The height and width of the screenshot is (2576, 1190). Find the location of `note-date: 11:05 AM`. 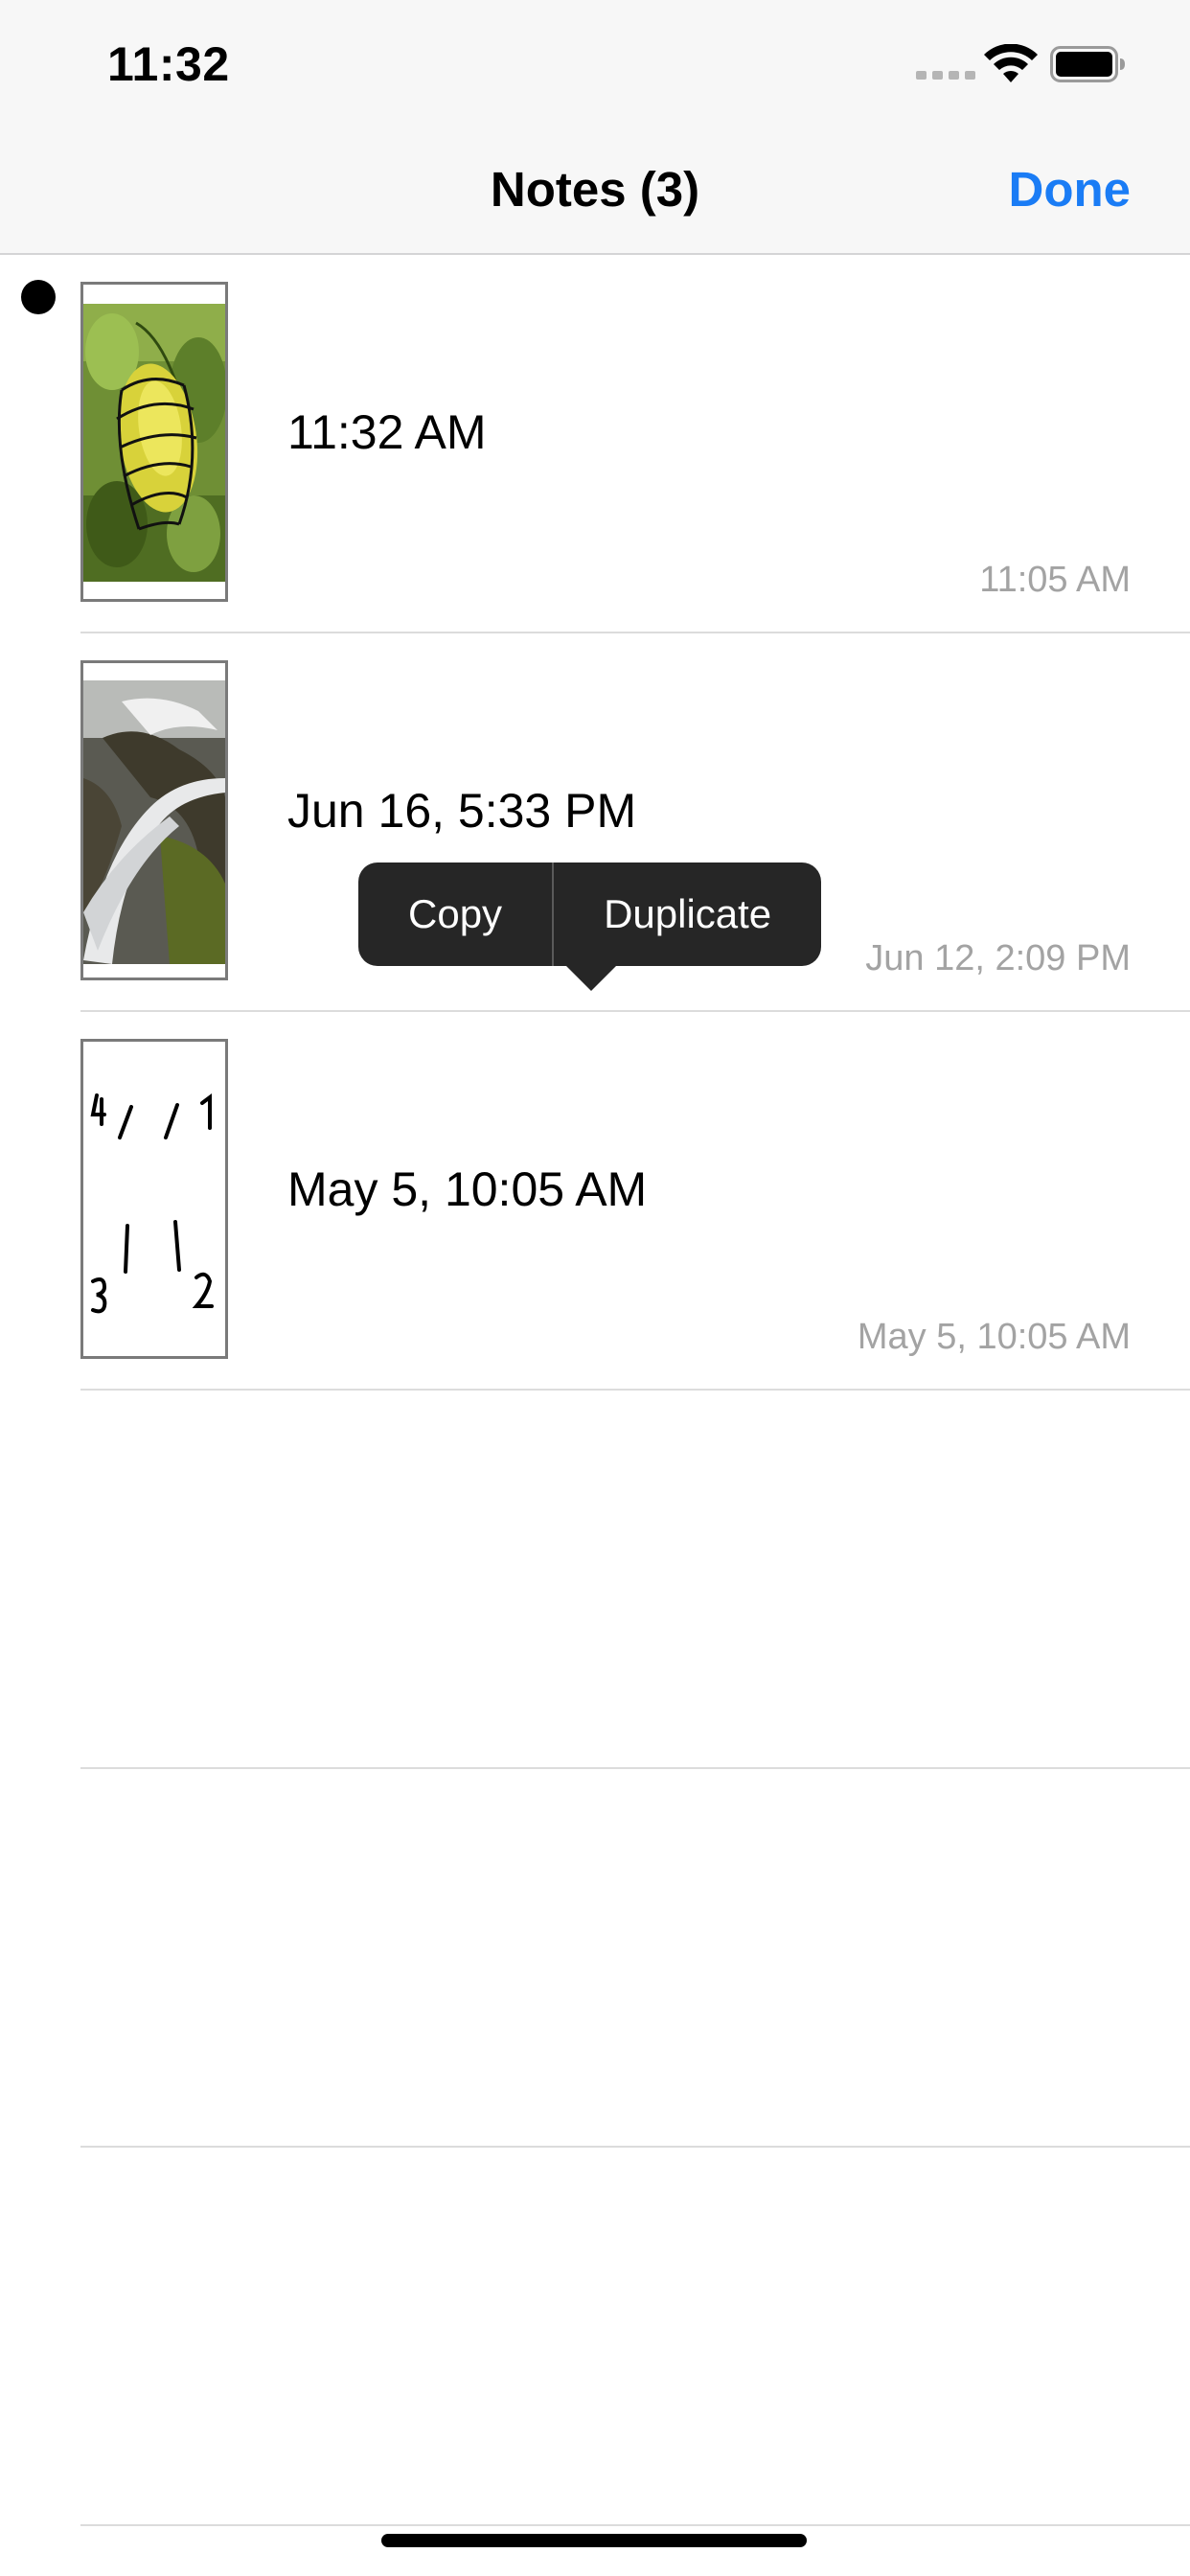

note-date: 11:05 AM is located at coordinates (1055, 580).